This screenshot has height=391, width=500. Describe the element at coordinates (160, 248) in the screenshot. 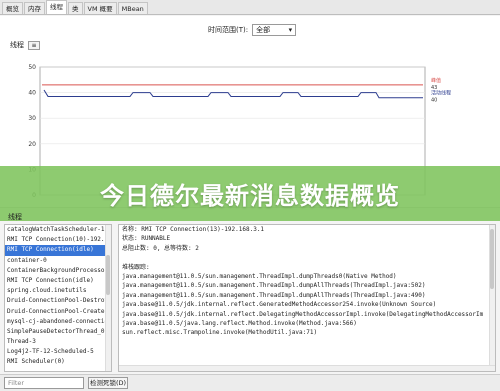

I see `stack-trace-line: 总阻止数: 0, 总等待数: 2` at that location.